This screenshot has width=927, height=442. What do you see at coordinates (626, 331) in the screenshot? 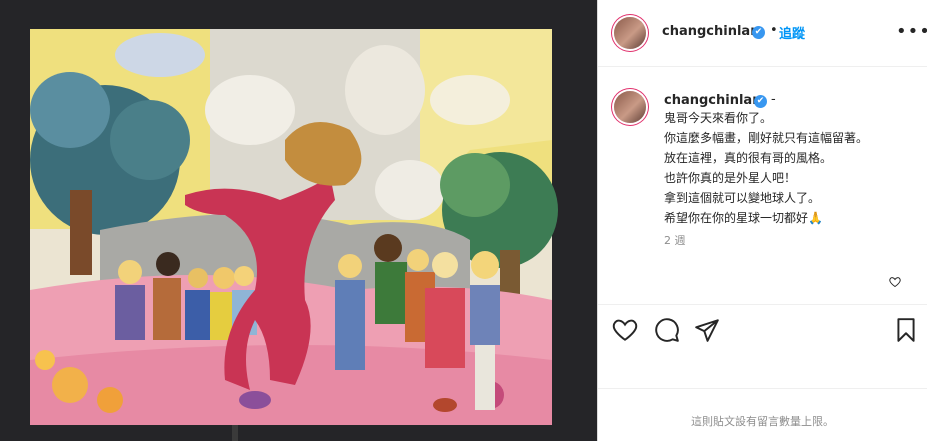
I see `heart-icon` at bounding box center [626, 331].